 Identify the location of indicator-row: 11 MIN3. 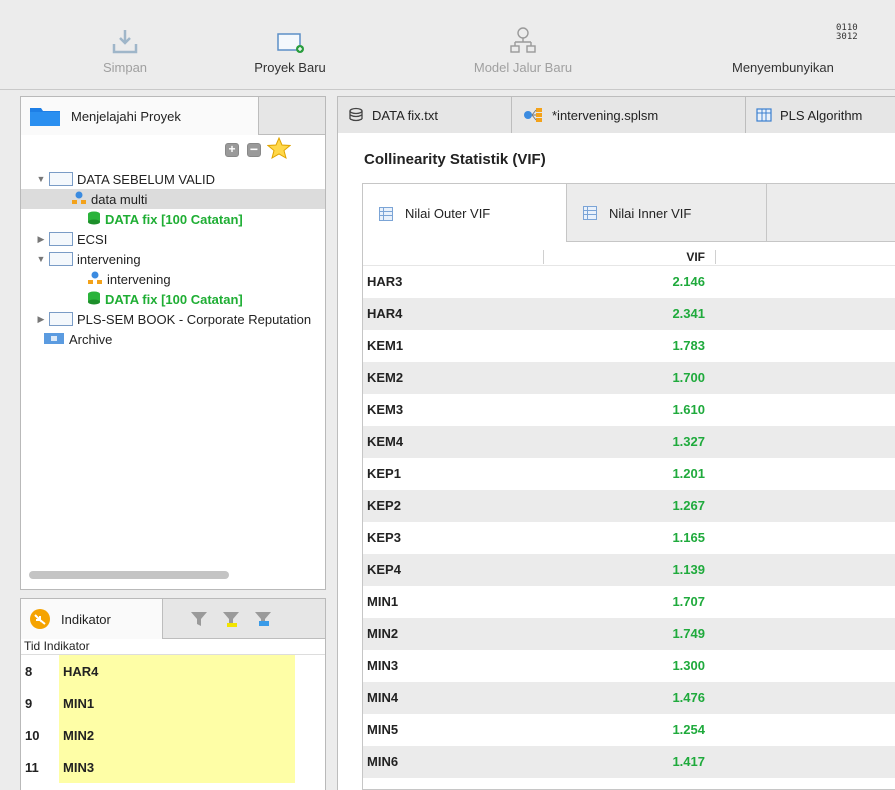
(173, 767).